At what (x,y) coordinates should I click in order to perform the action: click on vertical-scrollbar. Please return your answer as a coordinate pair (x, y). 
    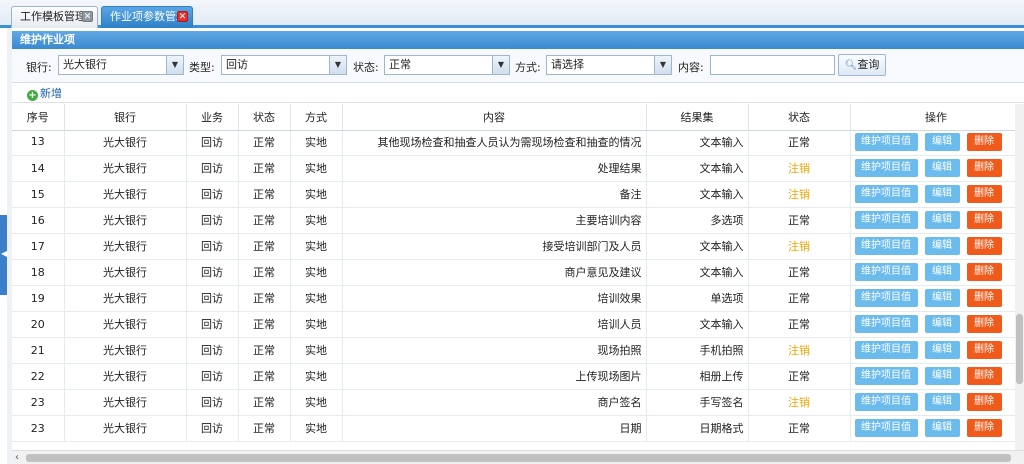
    Looking at the image, I should click on (1019, 277).